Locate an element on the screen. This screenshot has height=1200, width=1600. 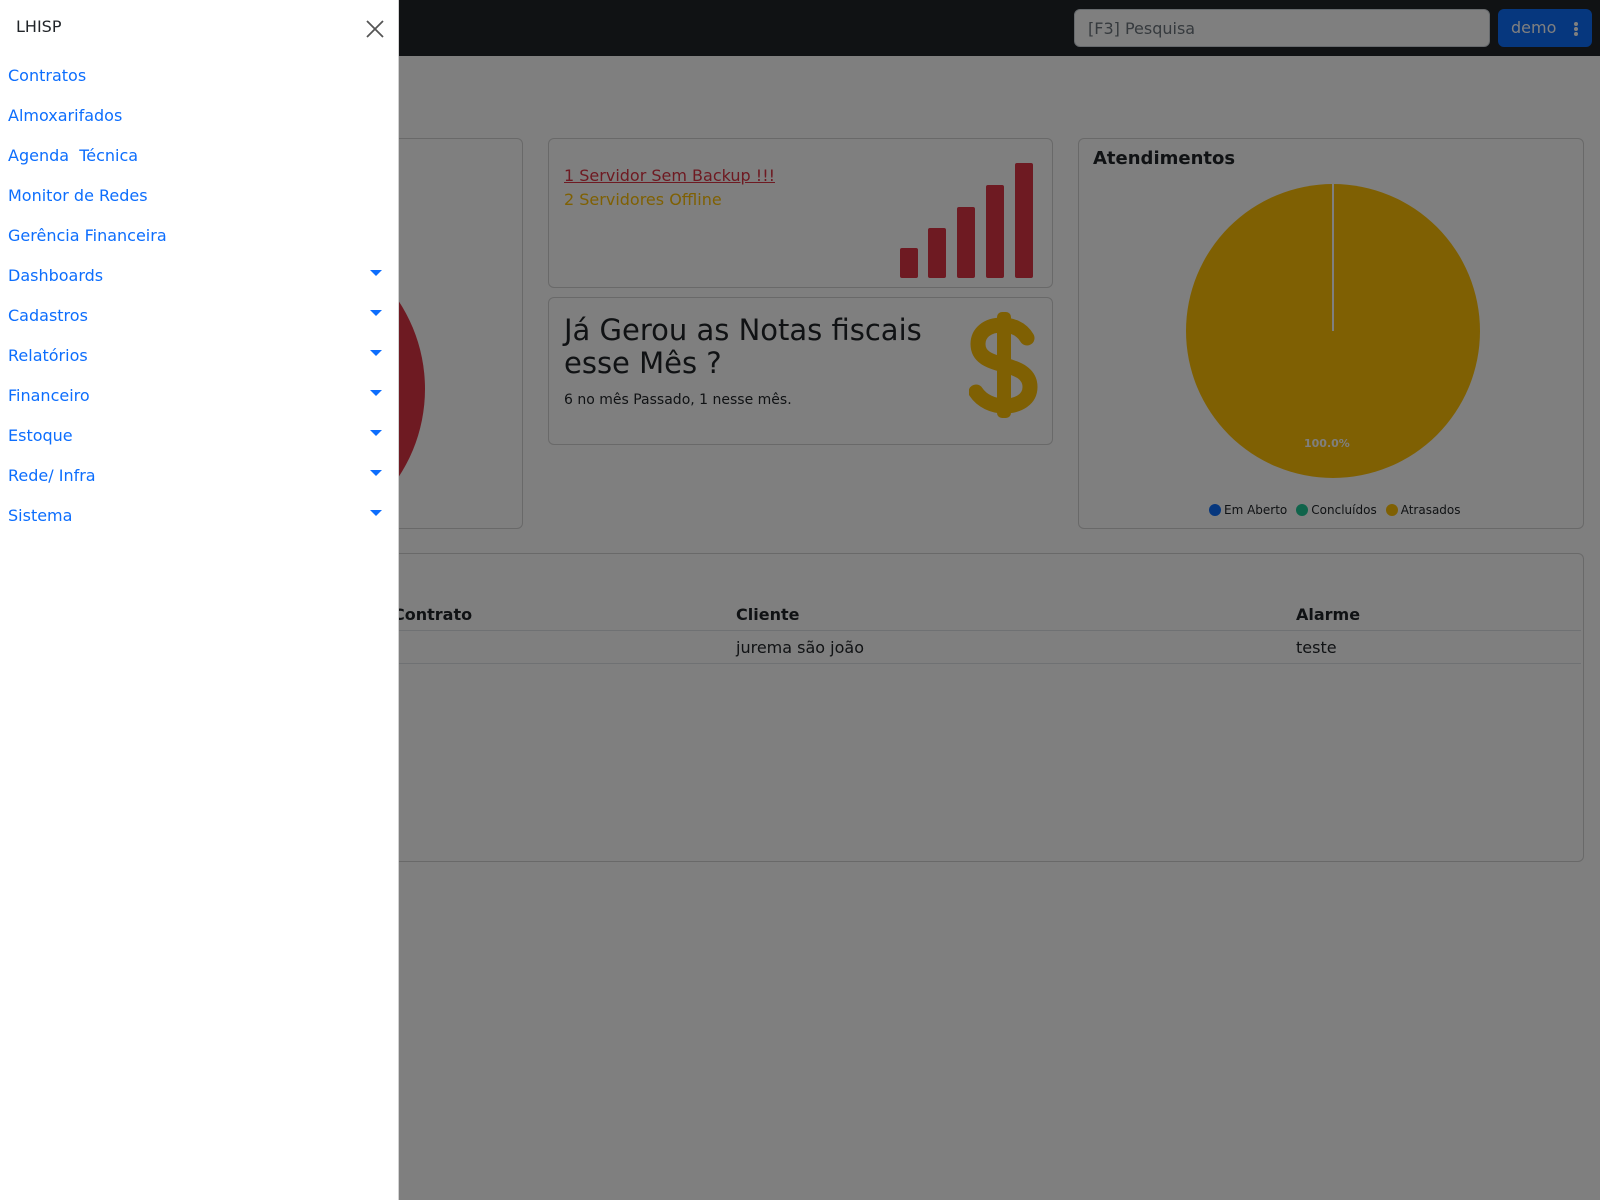
sidebar-item-relatorios: Relatórios is located at coordinates (48, 355).